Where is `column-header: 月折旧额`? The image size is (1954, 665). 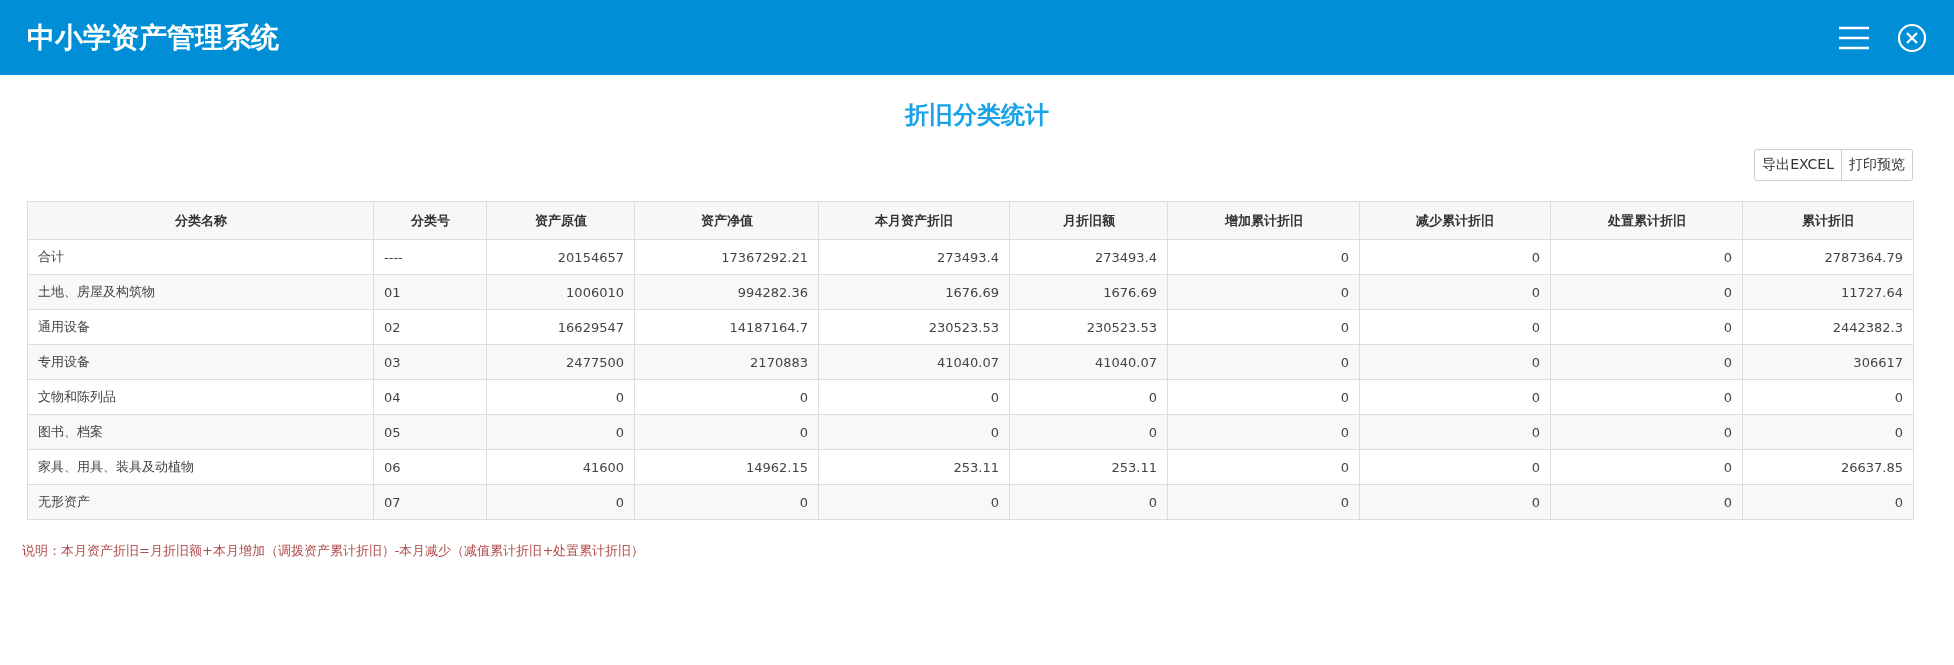
column-header: 月折旧额 is located at coordinates (1088, 220).